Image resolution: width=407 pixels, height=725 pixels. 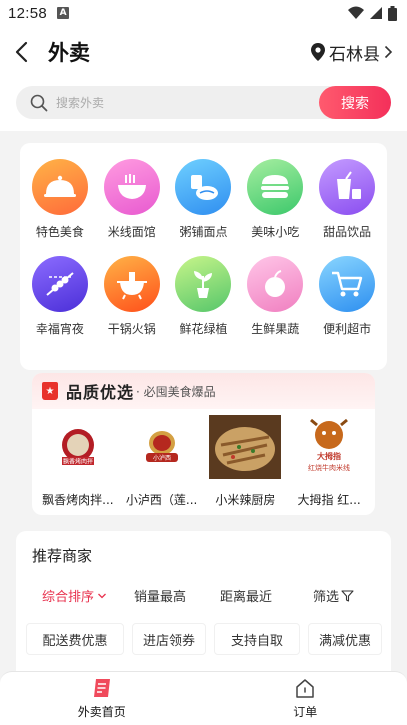 What do you see at coordinates (347, 187) in the screenshot?
I see `drink-icon` at bounding box center [347, 187].